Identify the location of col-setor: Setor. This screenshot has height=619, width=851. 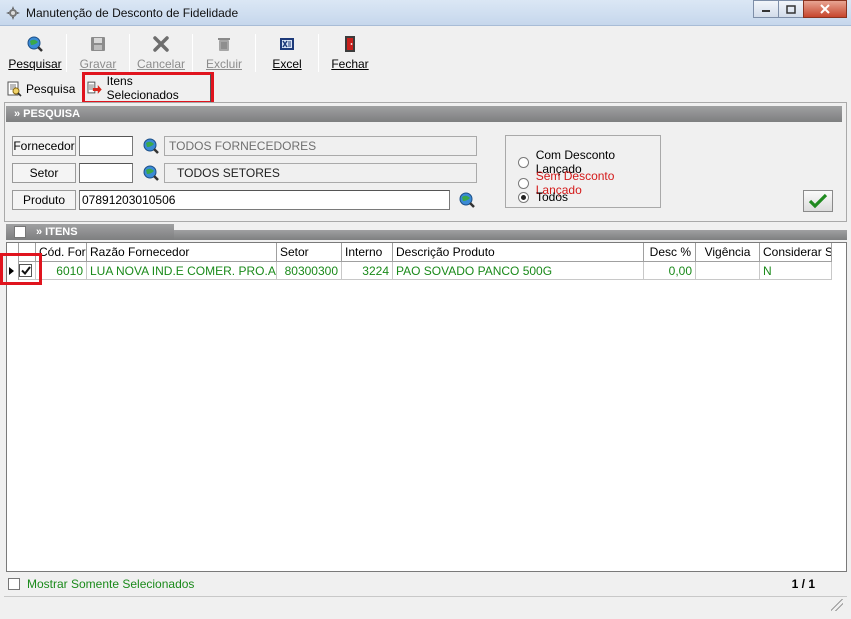
(309, 252).